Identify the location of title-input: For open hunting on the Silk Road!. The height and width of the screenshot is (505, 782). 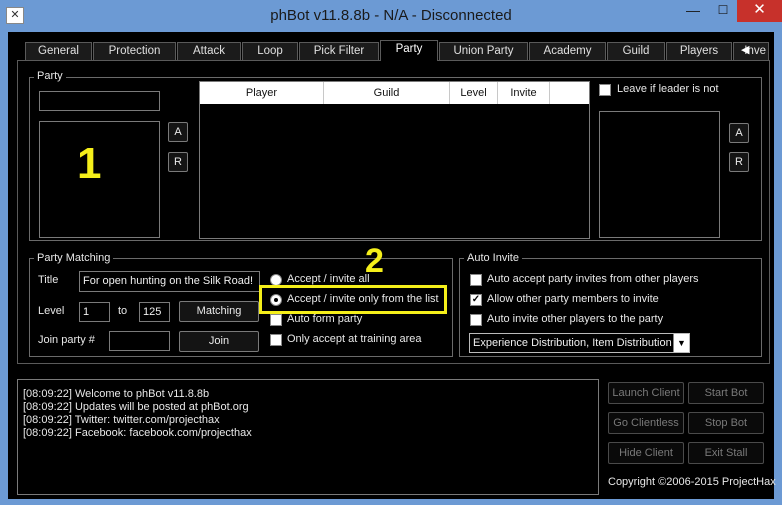
(169, 281).